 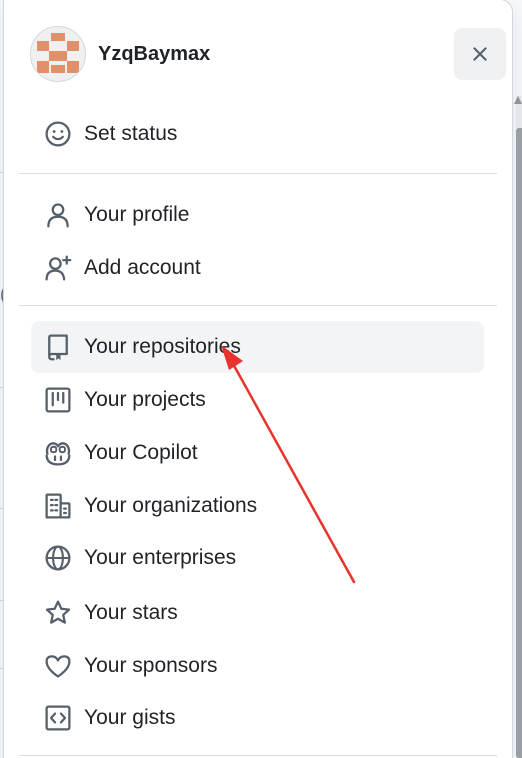 I want to click on menu-item-your-projects: Your projects, so click(x=257, y=400).